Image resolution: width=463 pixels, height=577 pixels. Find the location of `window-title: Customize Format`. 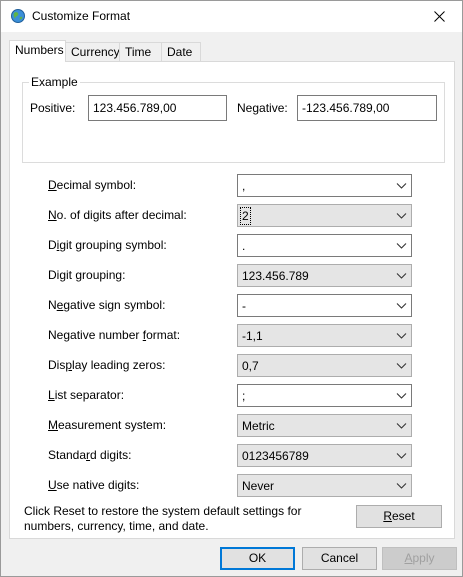

window-title: Customize Format is located at coordinates (81, 16).